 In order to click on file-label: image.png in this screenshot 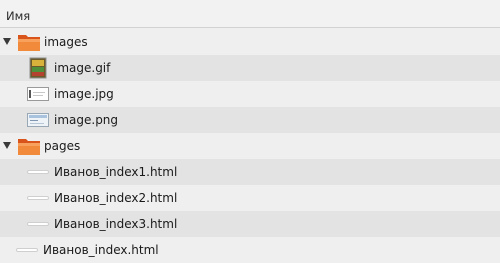, I will do `click(86, 120)`.